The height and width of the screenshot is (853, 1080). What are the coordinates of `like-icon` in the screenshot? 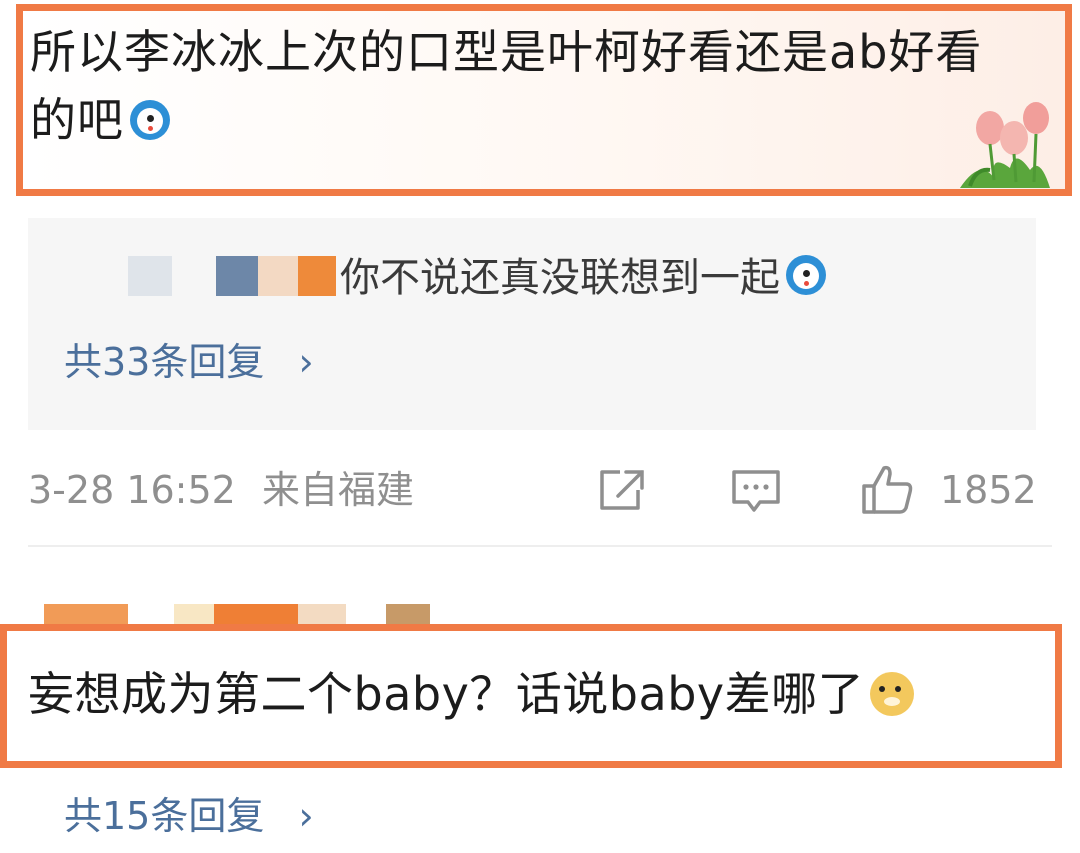 It's located at (888, 490).